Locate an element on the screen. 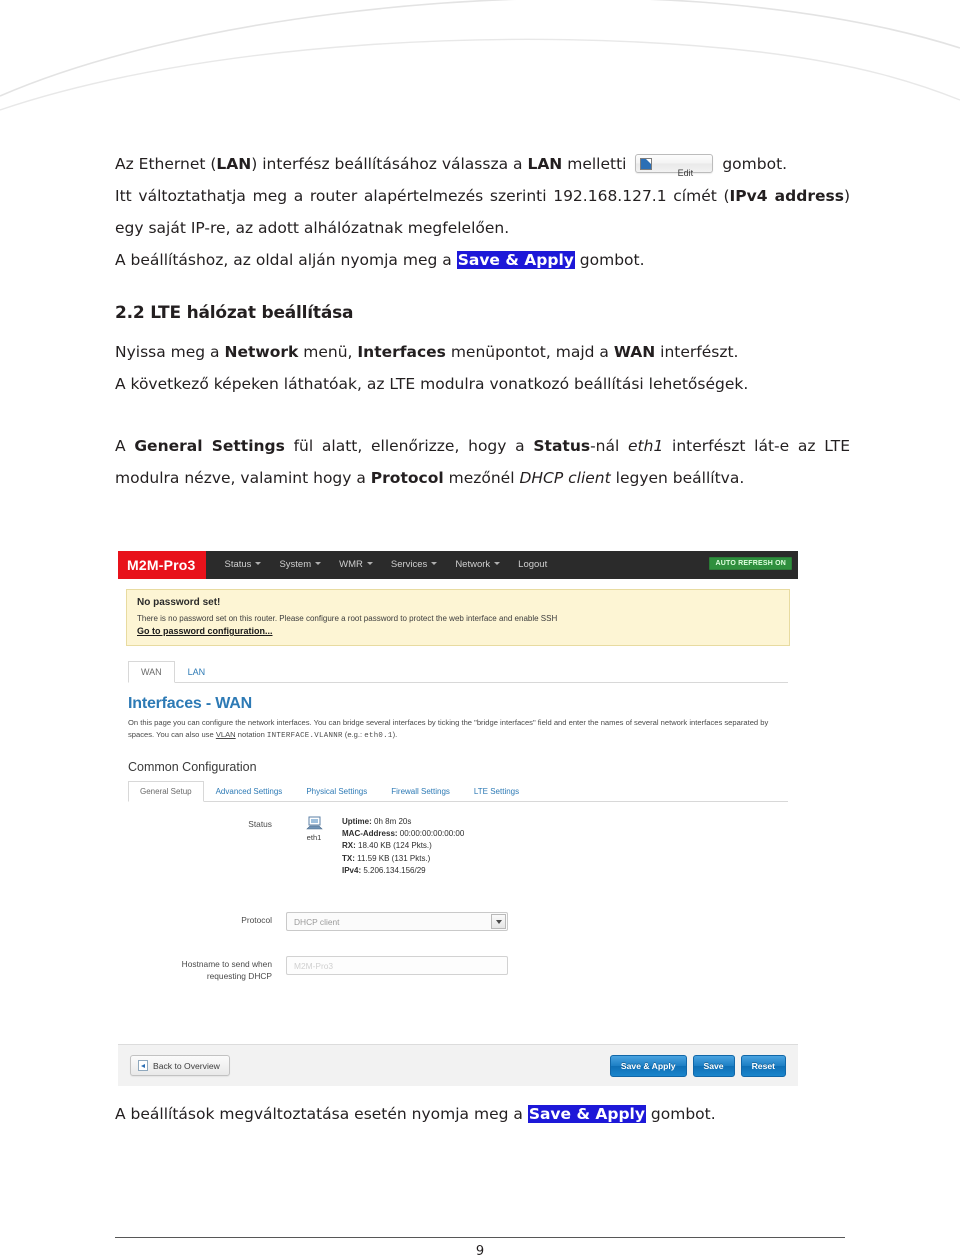 This screenshot has height=1259, width=960. back-arrow-icon is located at coordinates (143, 1065).